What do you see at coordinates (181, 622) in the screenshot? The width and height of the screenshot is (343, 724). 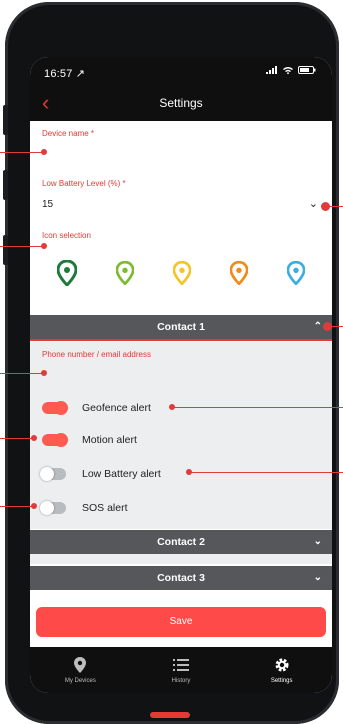 I see `save-button: Save` at bounding box center [181, 622].